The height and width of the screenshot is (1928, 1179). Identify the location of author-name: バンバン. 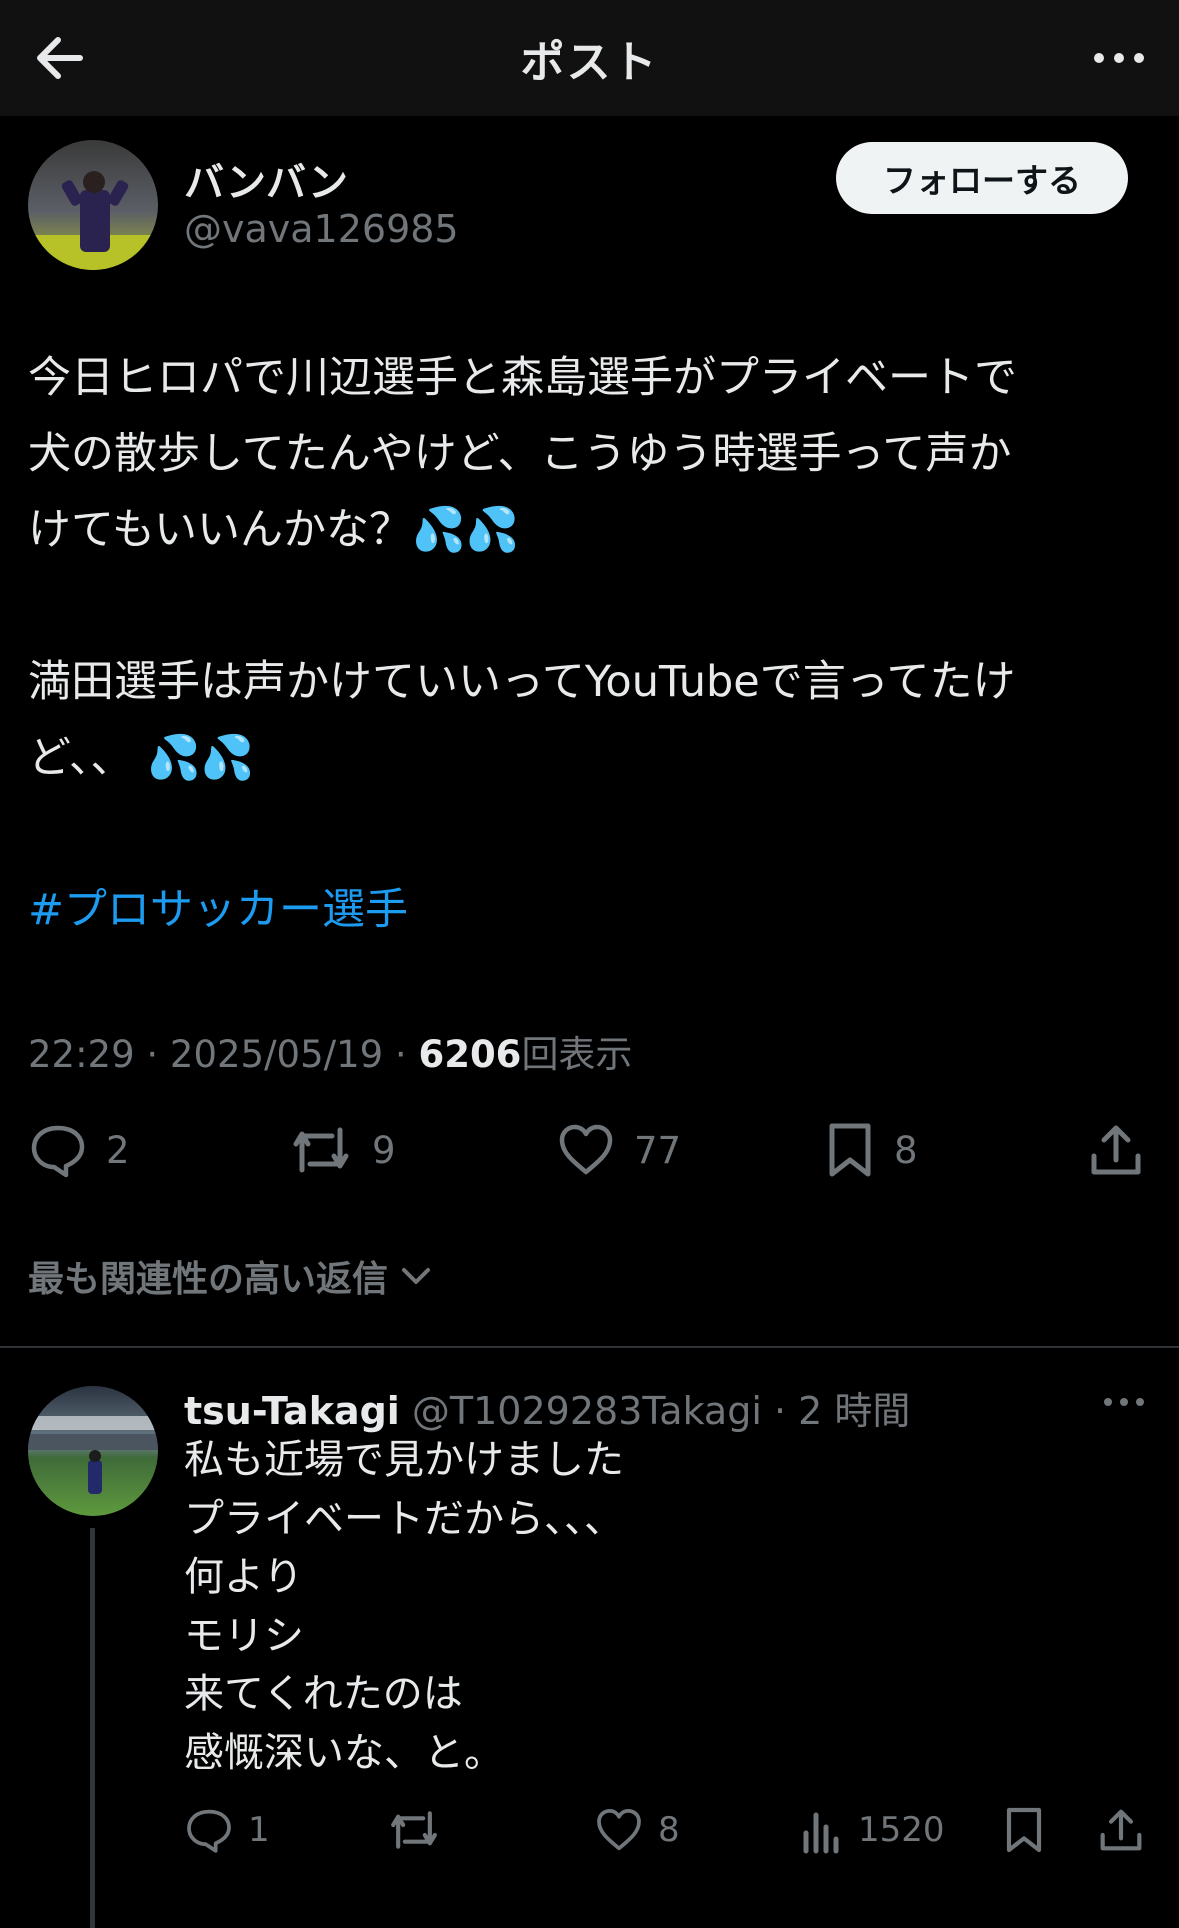
(266, 179).